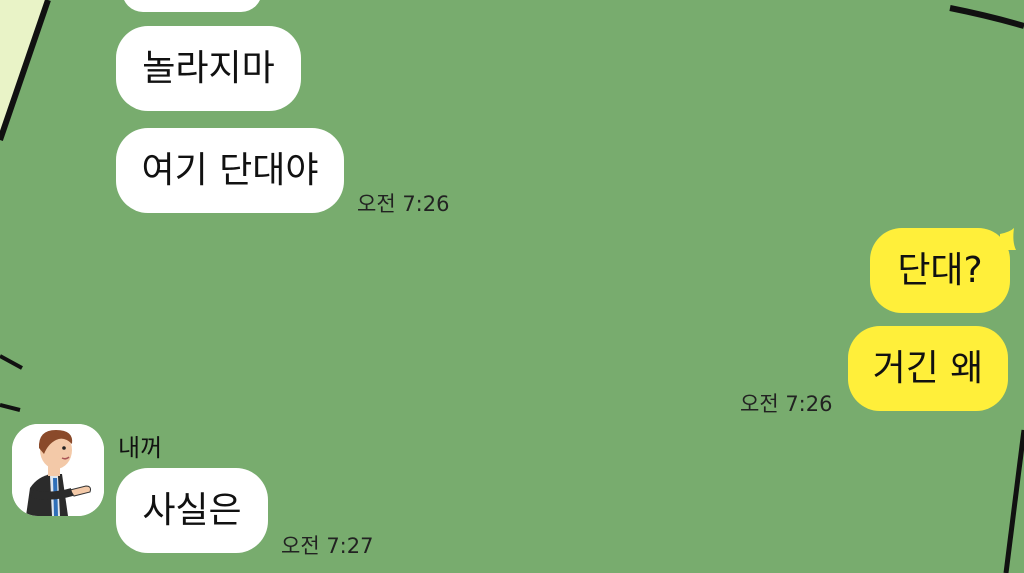 The height and width of the screenshot is (573, 1024). I want to click on message-timestamp: 오전 7:27, so click(327, 546).